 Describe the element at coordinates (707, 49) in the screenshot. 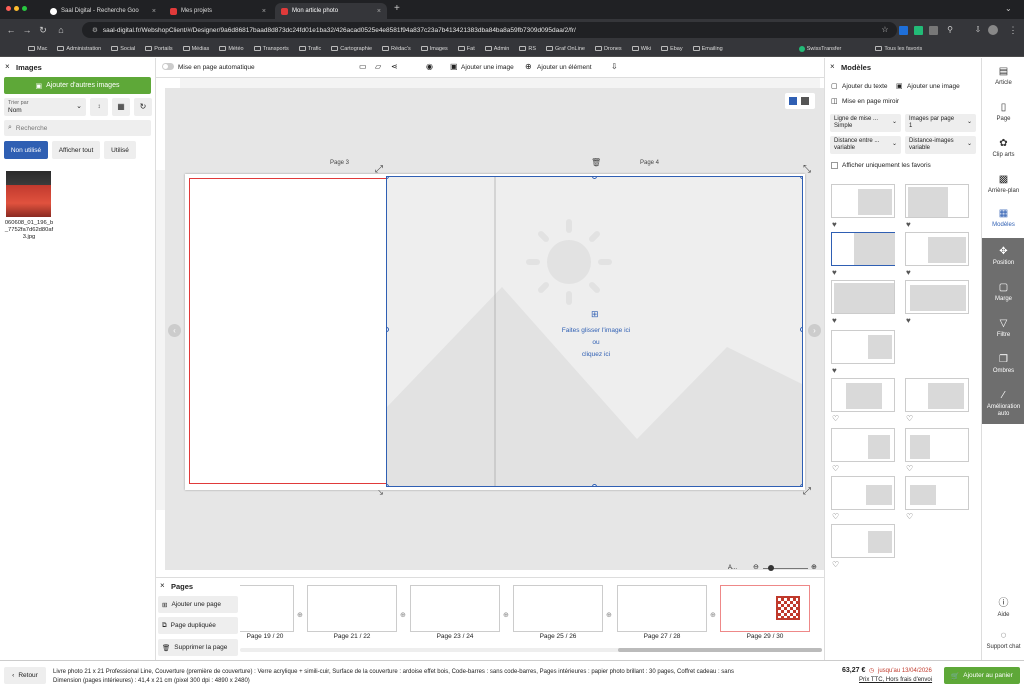

I see `bookmark: Emailing` at that location.